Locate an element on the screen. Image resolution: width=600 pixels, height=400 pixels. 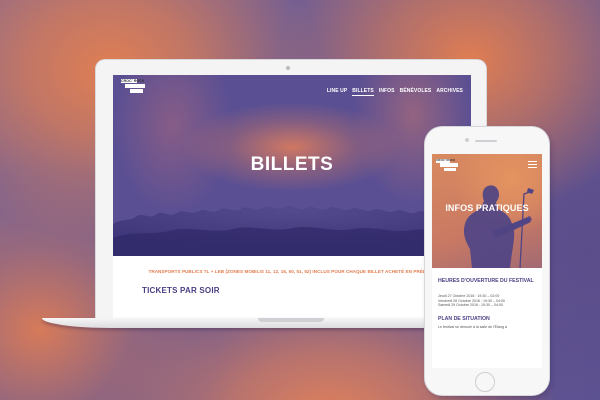
hamburger-menu-icon is located at coordinates (532, 165).